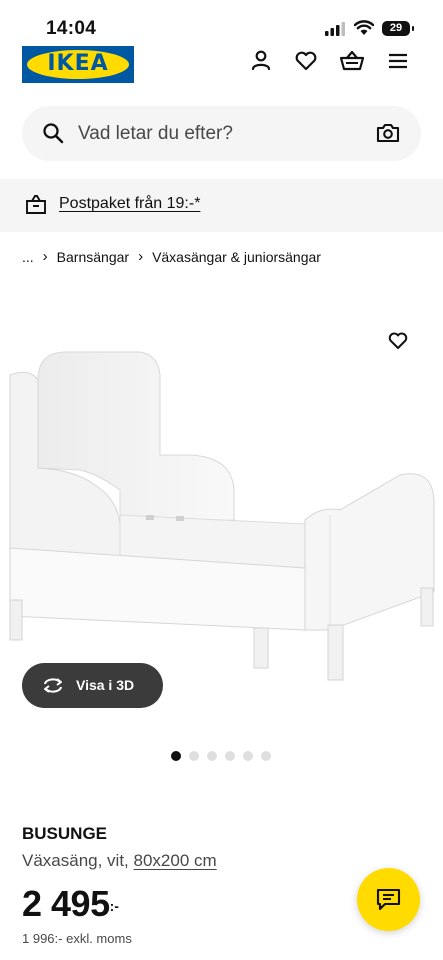 The image size is (443, 960). I want to click on view-in-3d-label: Visa i 3D, so click(105, 685).